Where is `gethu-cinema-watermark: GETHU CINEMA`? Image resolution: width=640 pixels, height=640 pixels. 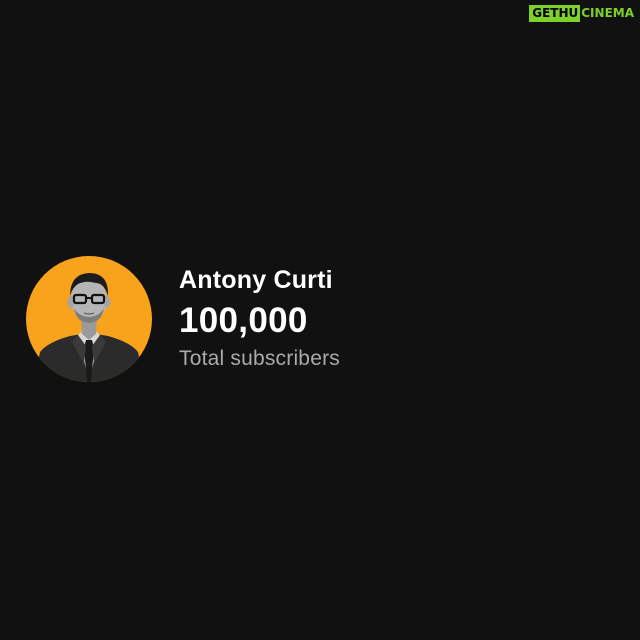
gethu-cinema-watermark: GETHU CINEMA is located at coordinates (581, 13).